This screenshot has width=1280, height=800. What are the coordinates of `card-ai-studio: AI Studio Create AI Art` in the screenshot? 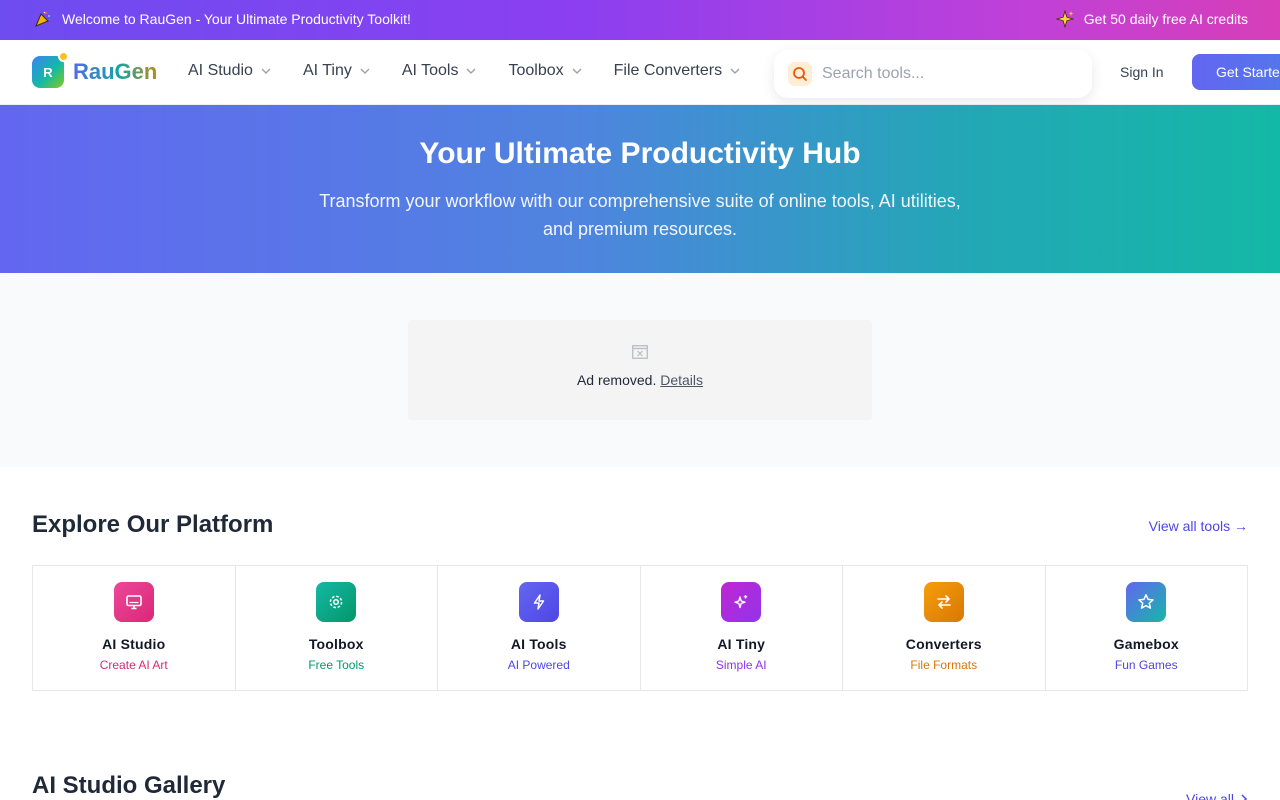 It's located at (134, 628).